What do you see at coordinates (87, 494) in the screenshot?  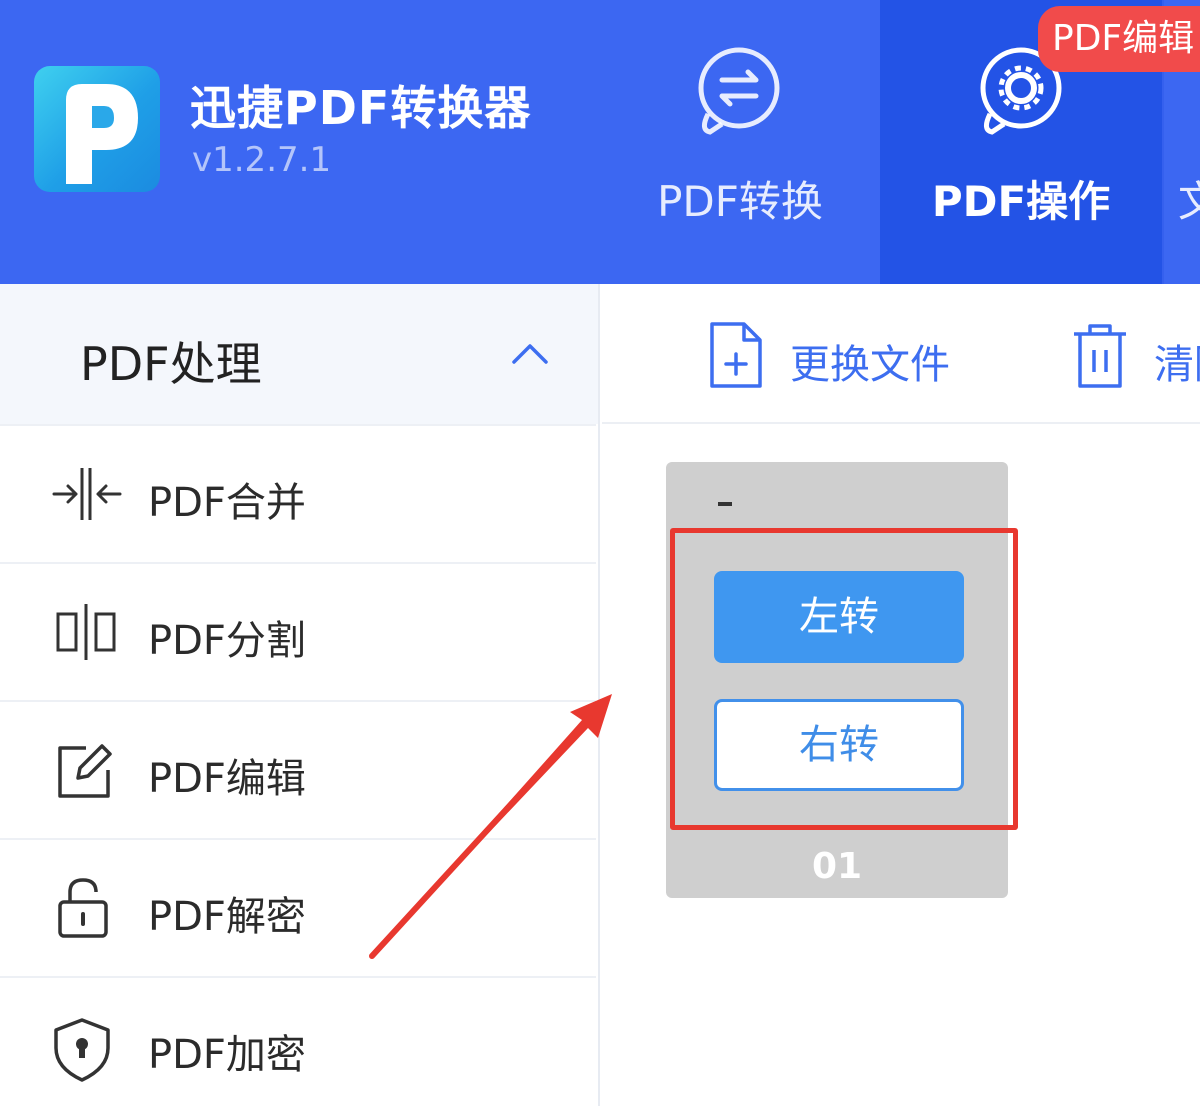 I see `merge-icon` at bounding box center [87, 494].